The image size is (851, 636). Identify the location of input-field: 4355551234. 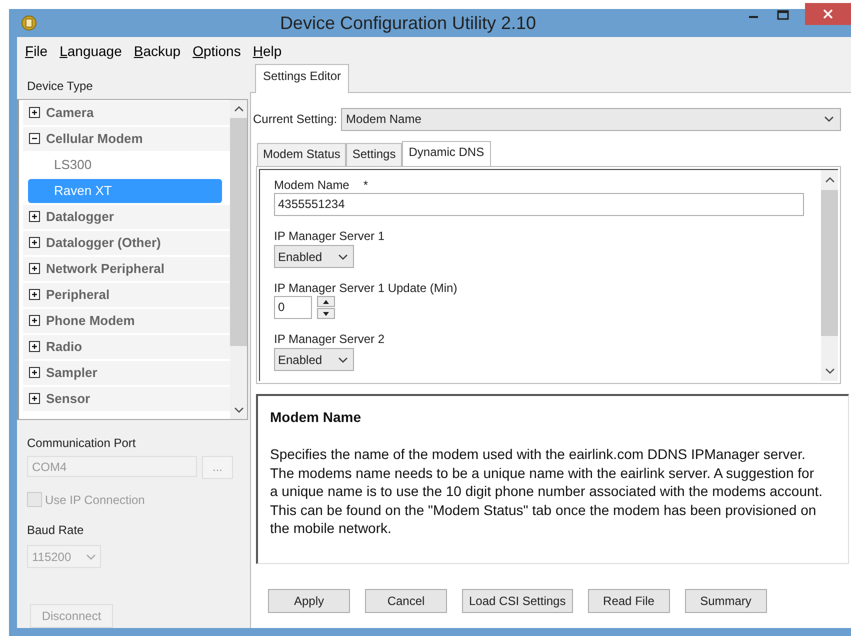
(539, 204).